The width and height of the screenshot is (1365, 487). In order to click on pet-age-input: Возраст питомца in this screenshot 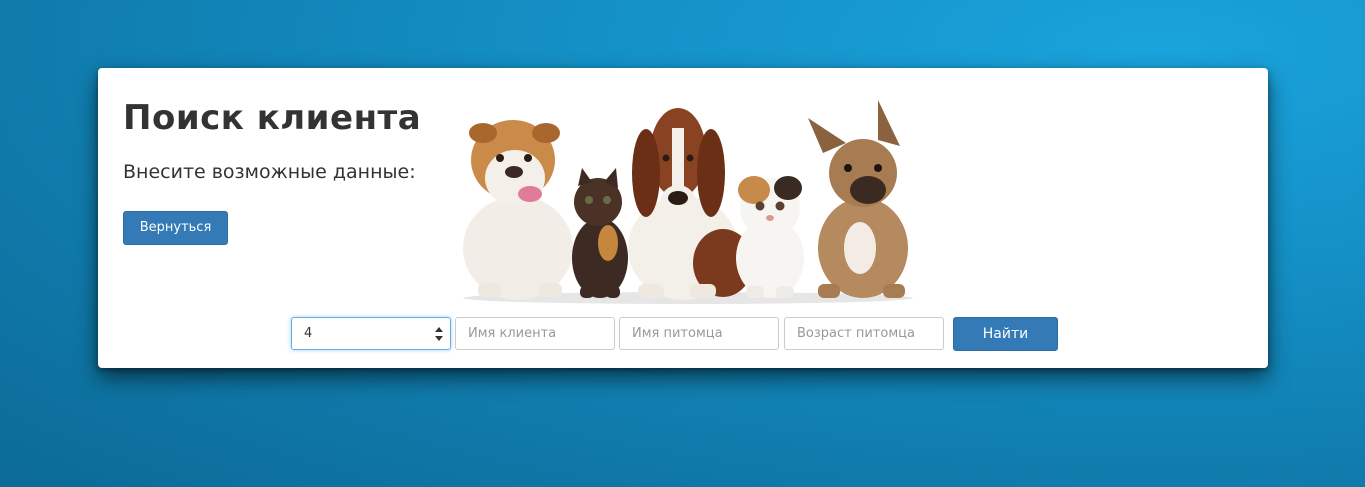, I will do `click(864, 333)`.